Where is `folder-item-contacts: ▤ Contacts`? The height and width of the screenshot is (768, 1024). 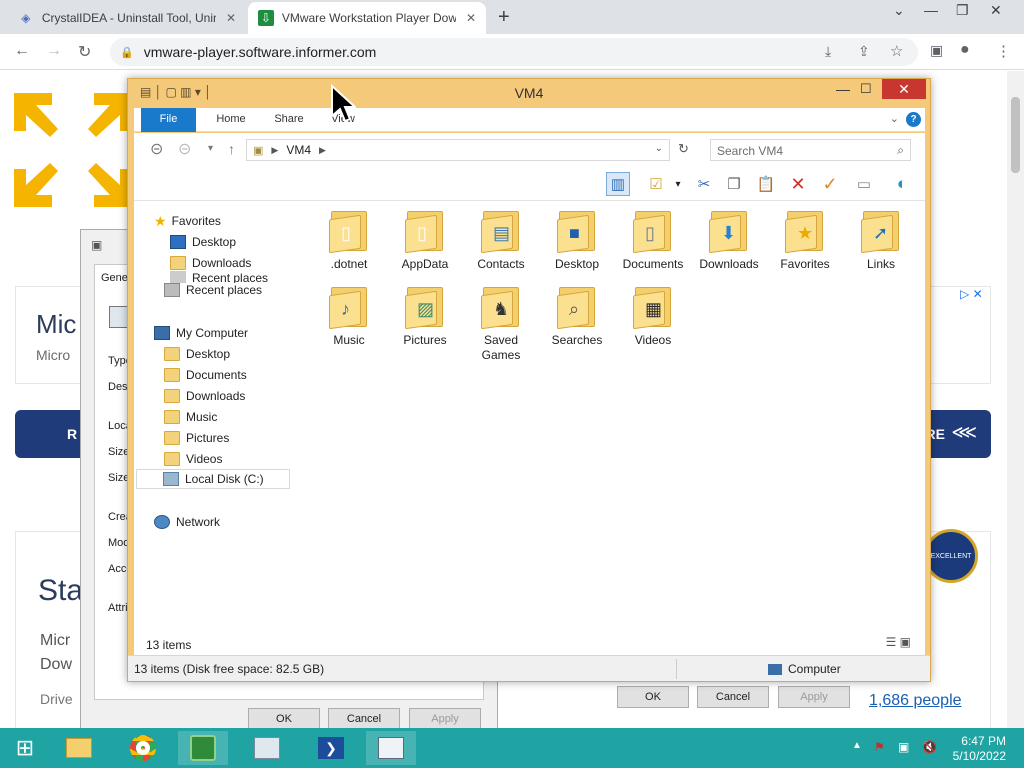
folder-item-contacts: ▤ Contacts is located at coordinates (501, 239).